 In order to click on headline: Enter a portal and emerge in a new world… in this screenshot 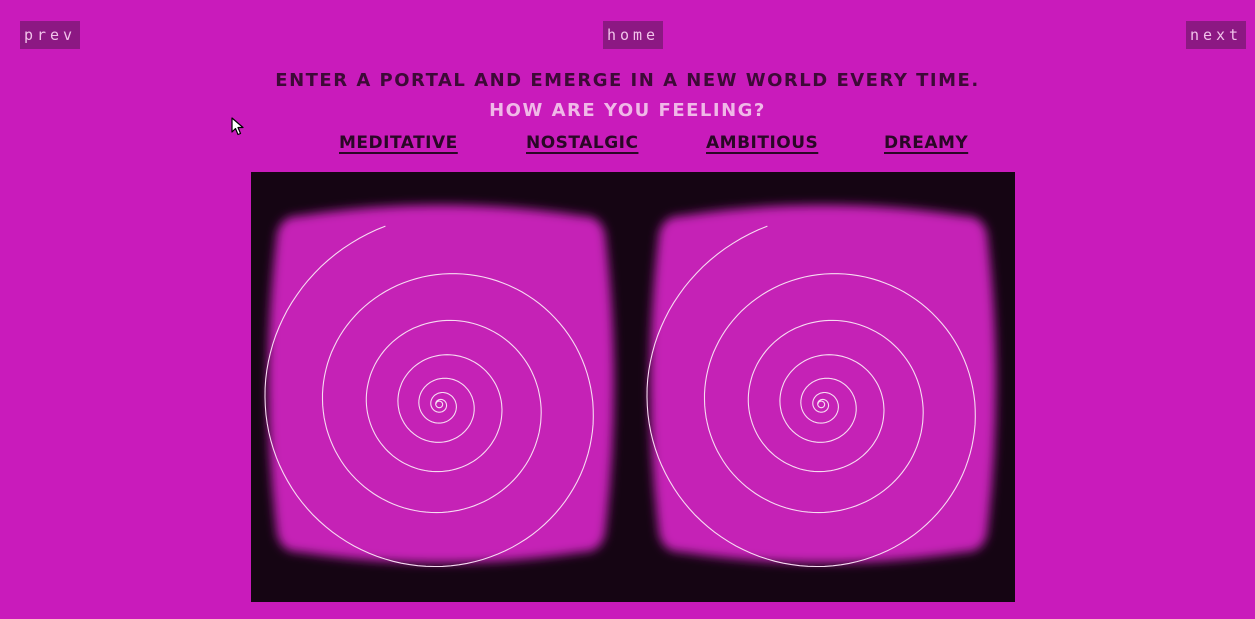, I will do `click(627, 80)`.